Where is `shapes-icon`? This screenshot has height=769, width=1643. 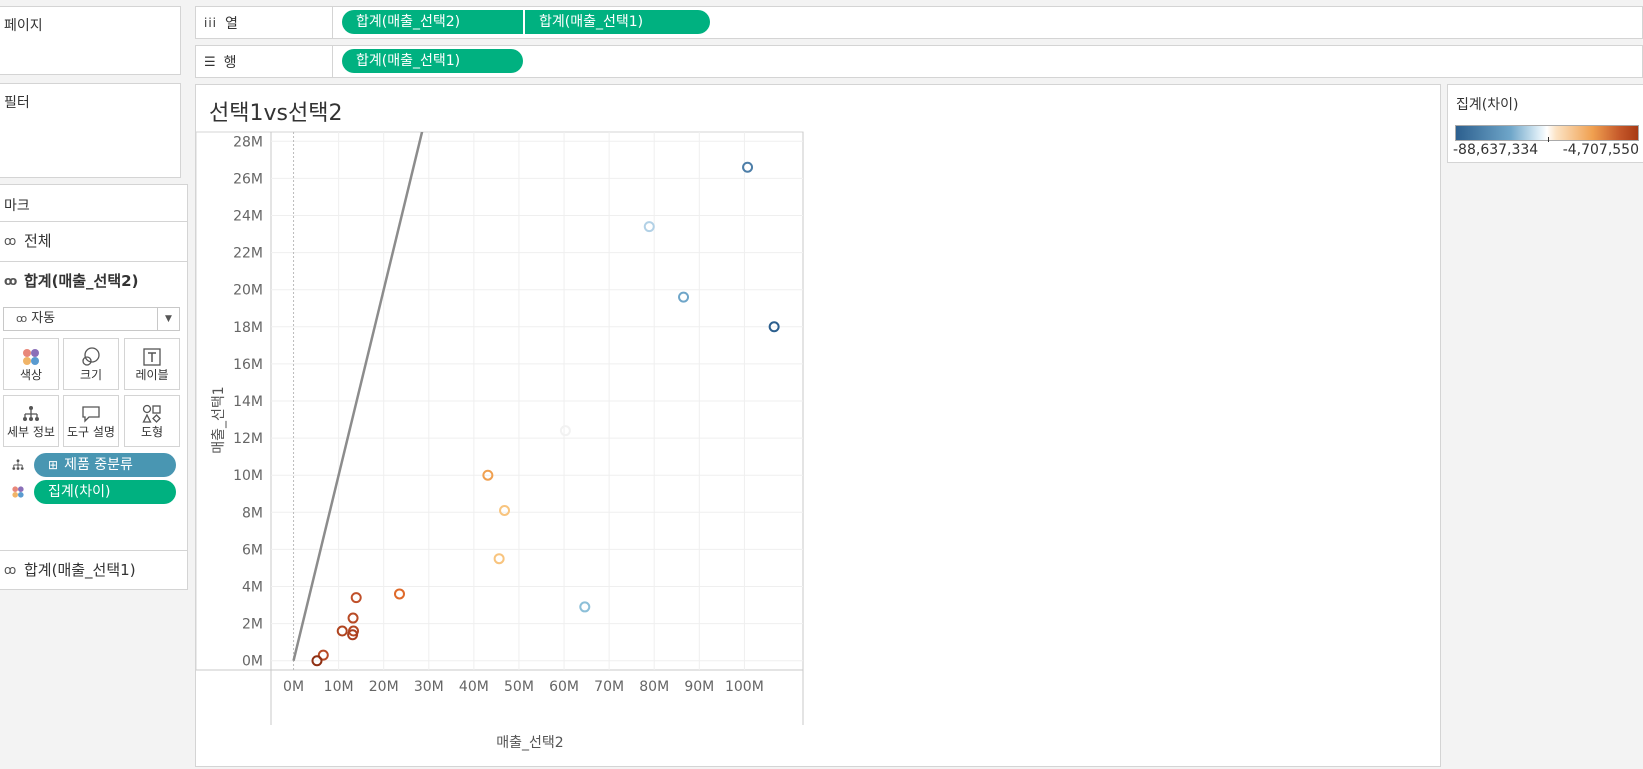
shapes-icon is located at coordinates (152, 416).